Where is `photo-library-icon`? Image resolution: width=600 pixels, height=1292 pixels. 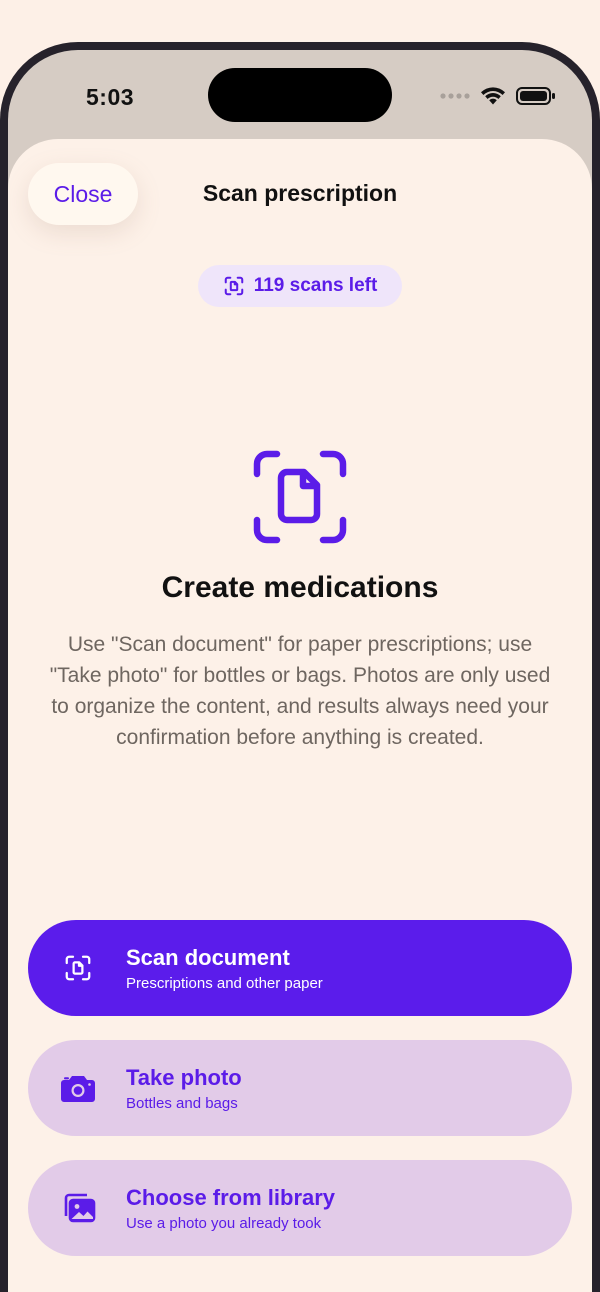
photo-library-icon is located at coordinates (78, 1208).